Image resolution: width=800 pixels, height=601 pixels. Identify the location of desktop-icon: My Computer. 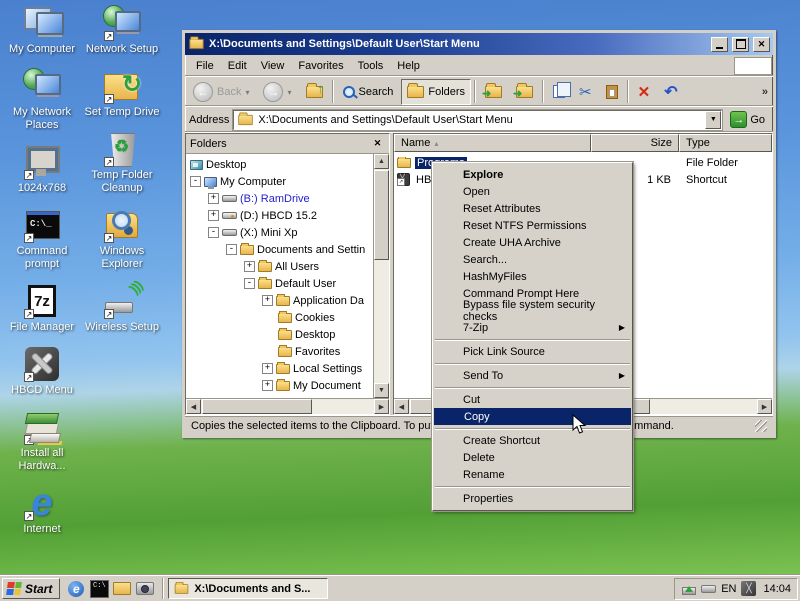
(42, 29).